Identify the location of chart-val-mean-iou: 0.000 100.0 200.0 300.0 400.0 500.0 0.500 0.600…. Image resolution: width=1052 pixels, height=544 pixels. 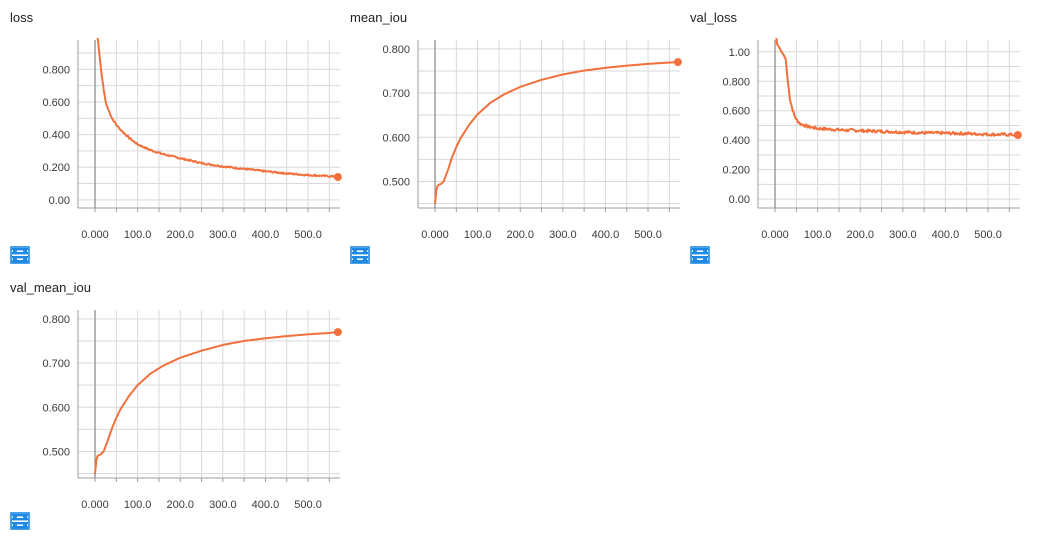
(180, 395).